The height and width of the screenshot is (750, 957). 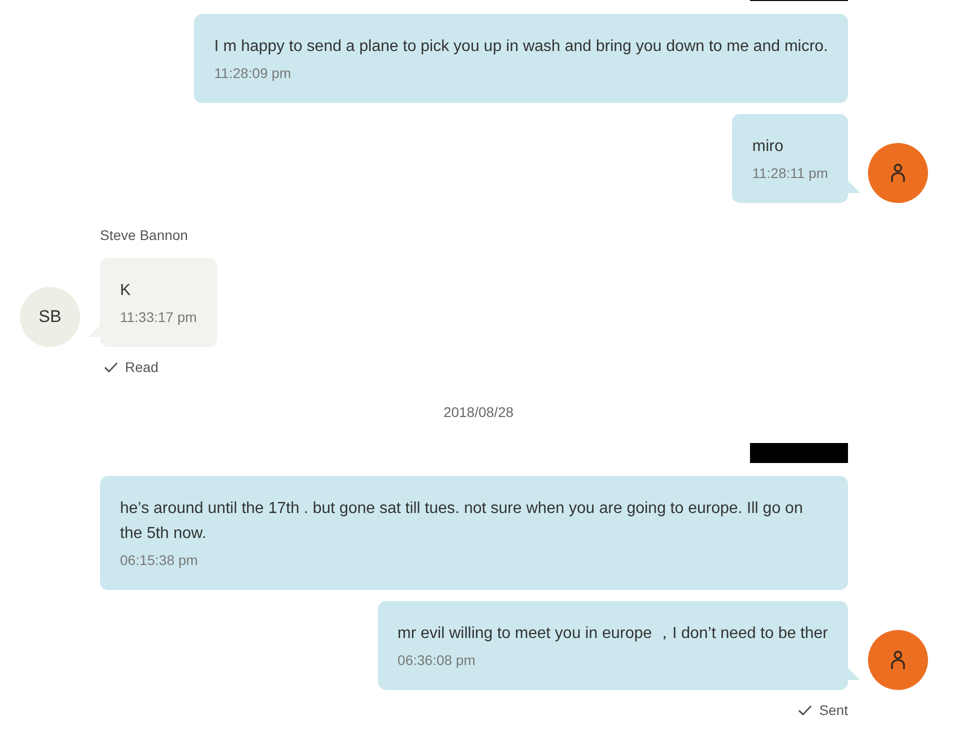 I want to click on message-time: 06:15:38 pm, so click(x=159, y=560).